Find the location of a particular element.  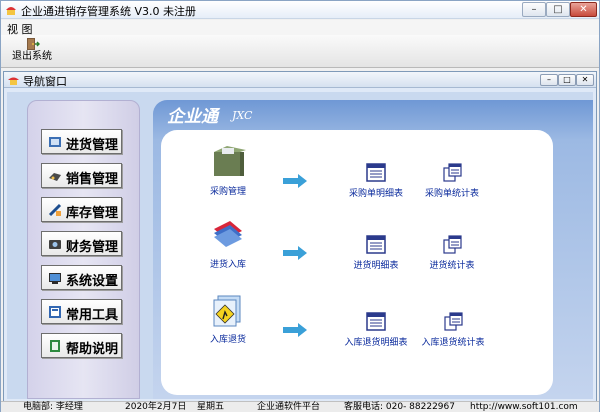

child-maximize-button: □ is located at coordinates (567, 80).